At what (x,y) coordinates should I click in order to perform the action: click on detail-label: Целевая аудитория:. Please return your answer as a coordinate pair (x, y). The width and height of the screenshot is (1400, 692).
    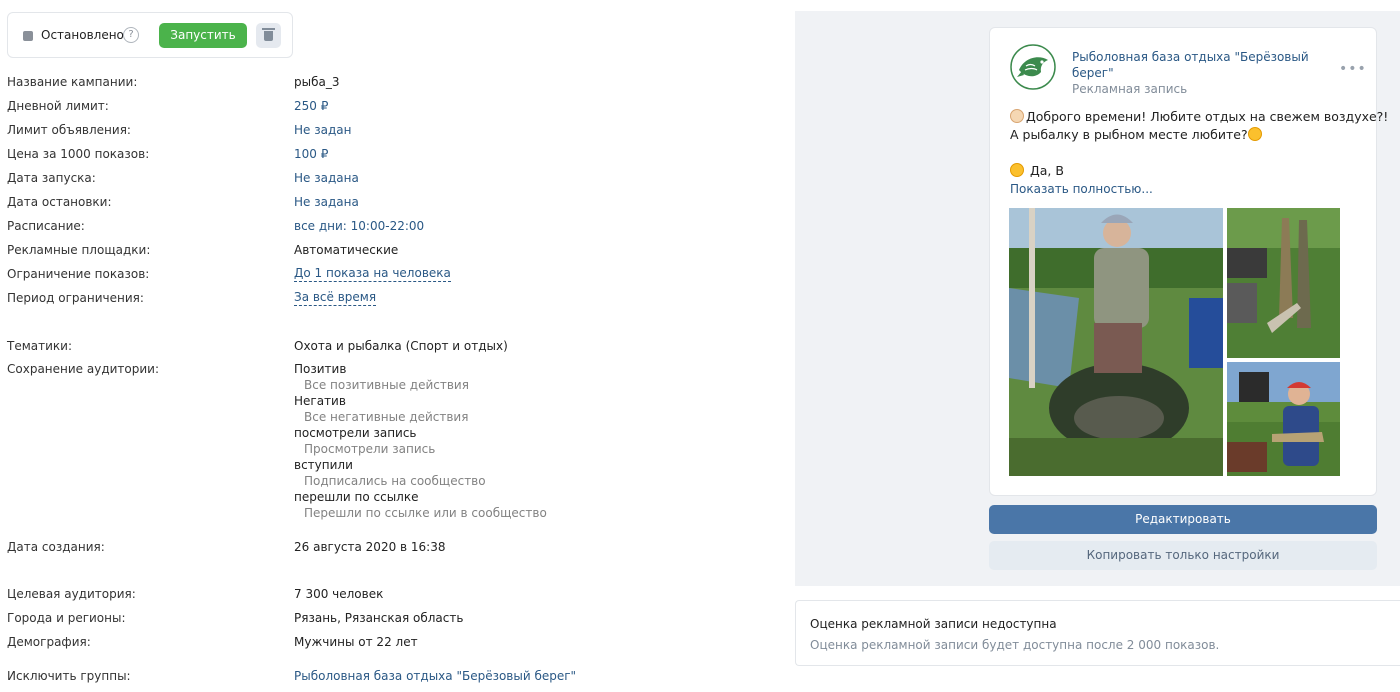
    Looking at the image, I should click on (71, 594).